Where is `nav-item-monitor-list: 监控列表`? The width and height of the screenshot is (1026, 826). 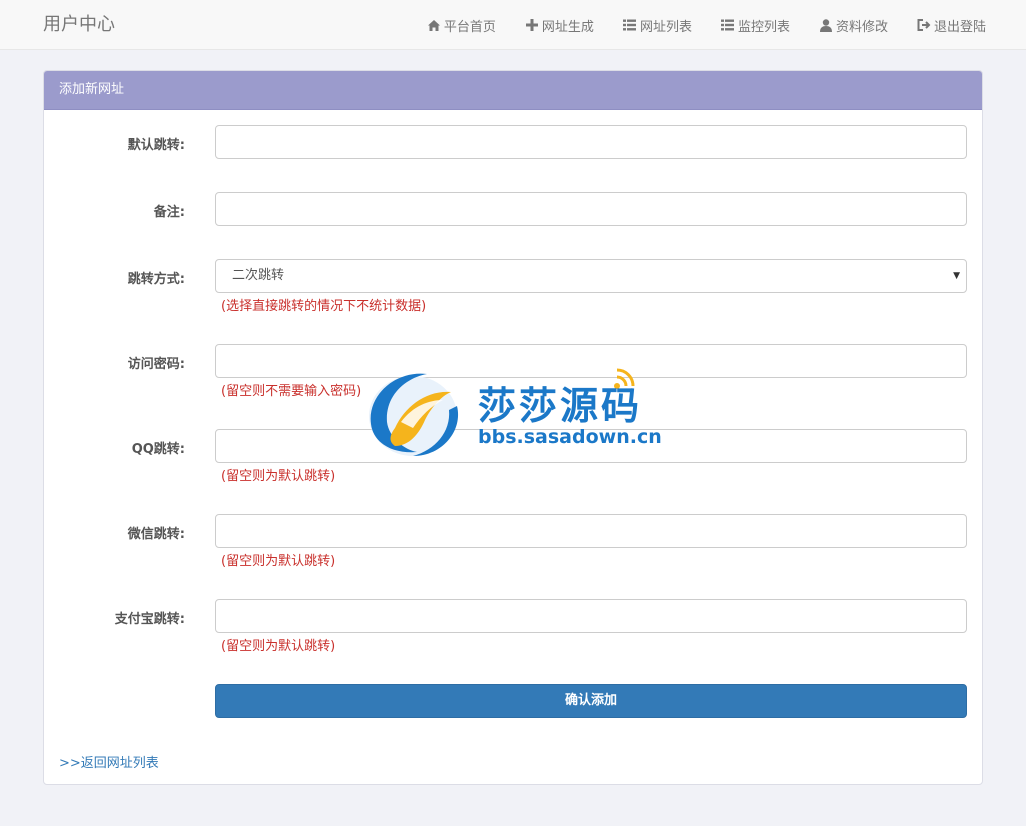 nav-item-monitor-list: 监控列表 is located at coordinates (755, 25).